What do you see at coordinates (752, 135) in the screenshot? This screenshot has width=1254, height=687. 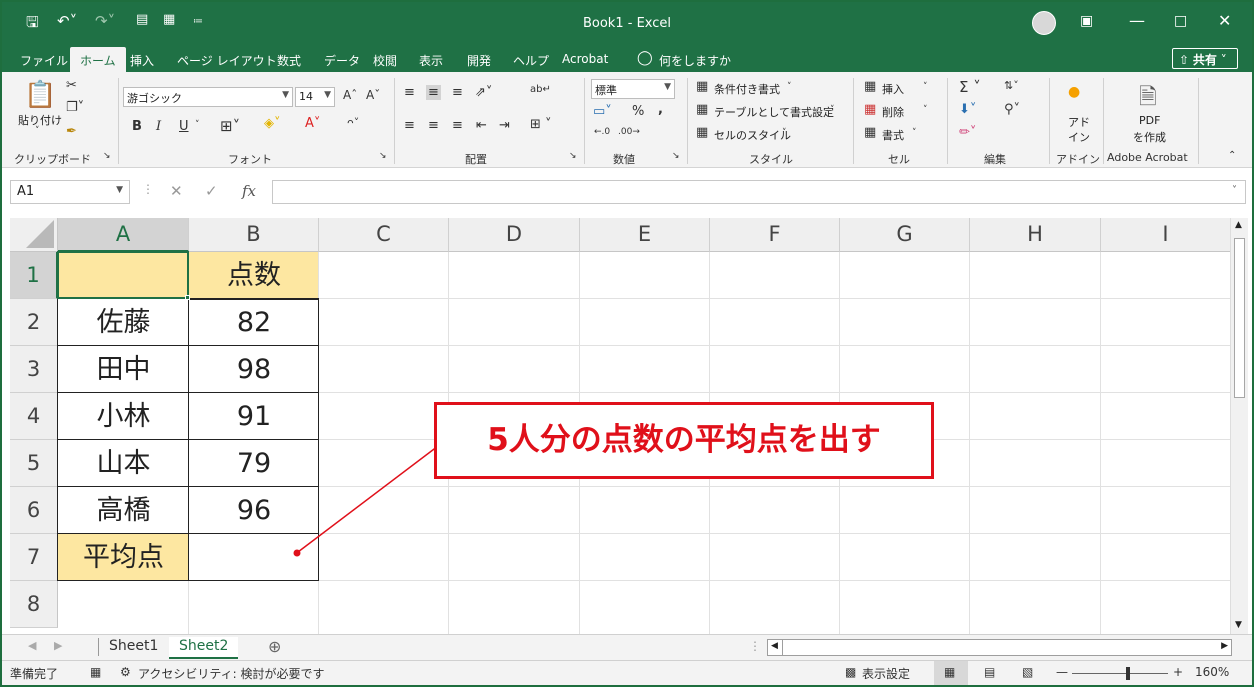 I see `cell-styles-button: セルのスタイル` at bounding box center [752, 135].